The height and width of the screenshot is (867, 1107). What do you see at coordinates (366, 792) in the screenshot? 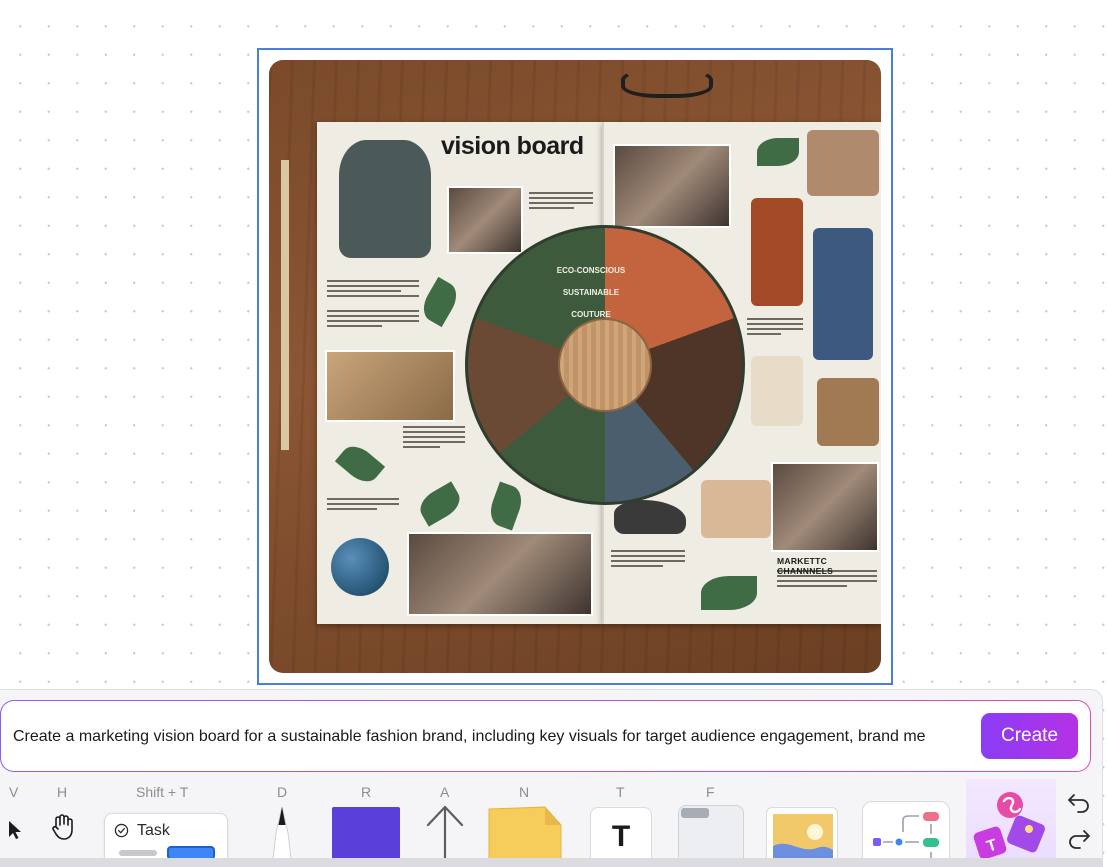
I see `shortcut-rectangle: R` at bounding box center [366, 792].